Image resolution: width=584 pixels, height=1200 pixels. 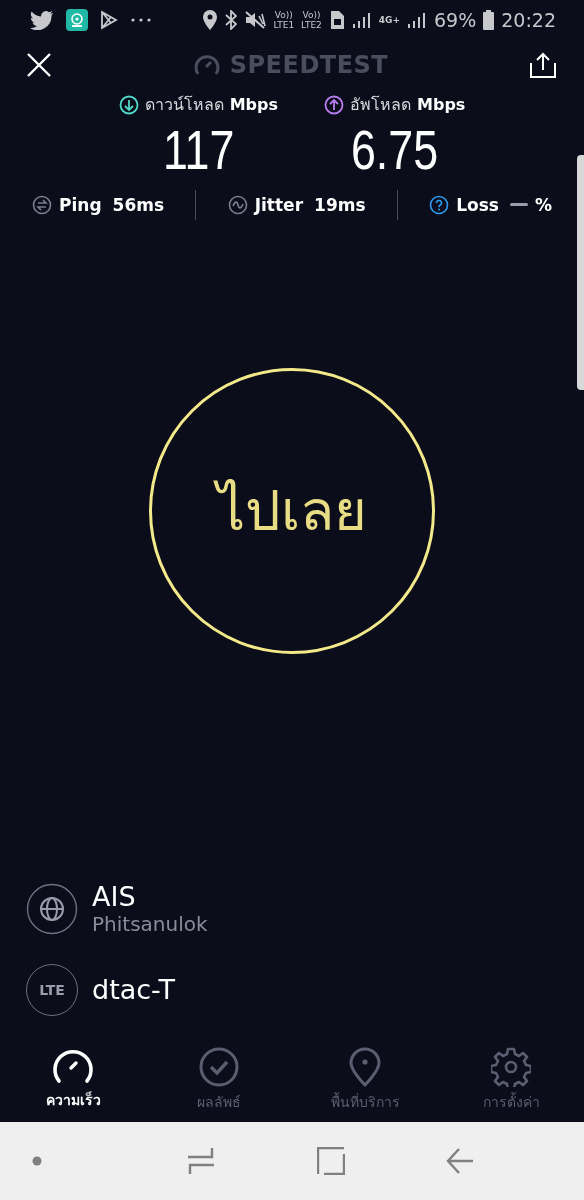 What do you see at coordinates (150, 897) in the screenshot?
I see `server-name: AIS` at bounding box center [150, 897].